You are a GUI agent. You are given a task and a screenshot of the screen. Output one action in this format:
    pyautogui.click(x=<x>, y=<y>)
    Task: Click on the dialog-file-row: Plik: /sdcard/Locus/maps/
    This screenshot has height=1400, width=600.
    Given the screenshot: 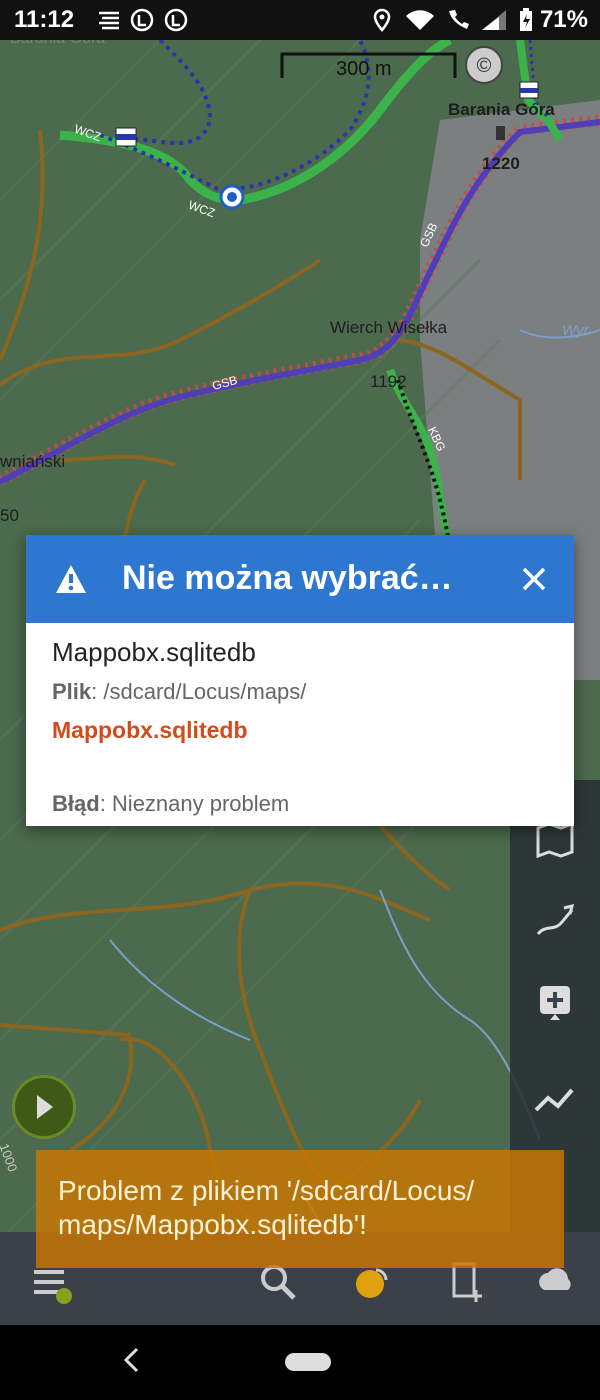 What is the action you would take?
    pyautogui.click(x=179, y=692)
    